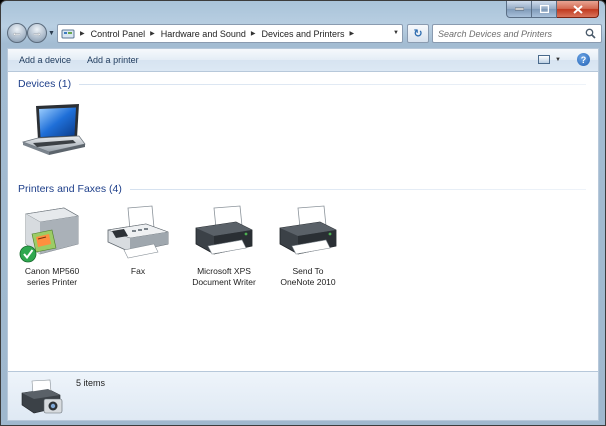  I want to click on refresh-icon: ↻, so click(418, 34).